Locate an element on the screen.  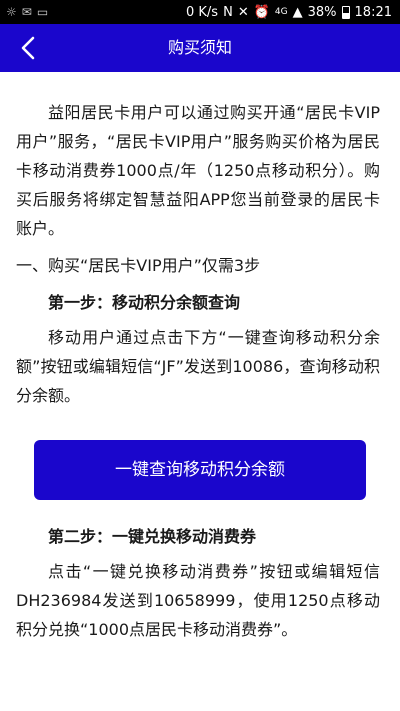
nav-bar: 购买须知 is located at coordinates (200, 48).